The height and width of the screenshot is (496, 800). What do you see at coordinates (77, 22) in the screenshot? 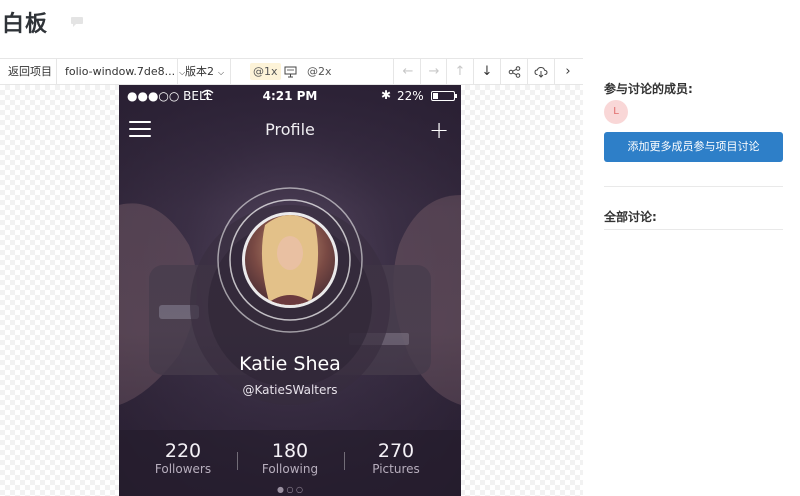
I see `chat-bubble-icon` at bounding box center [77, 22].